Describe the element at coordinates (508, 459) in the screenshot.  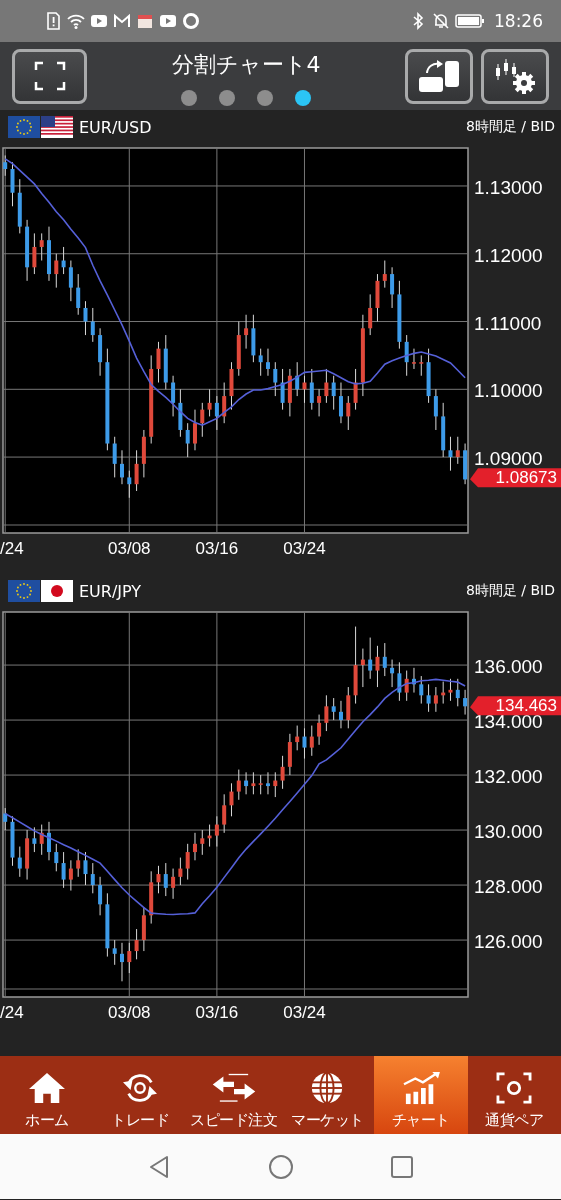
I see `axis-label: 1.09000` at that location.